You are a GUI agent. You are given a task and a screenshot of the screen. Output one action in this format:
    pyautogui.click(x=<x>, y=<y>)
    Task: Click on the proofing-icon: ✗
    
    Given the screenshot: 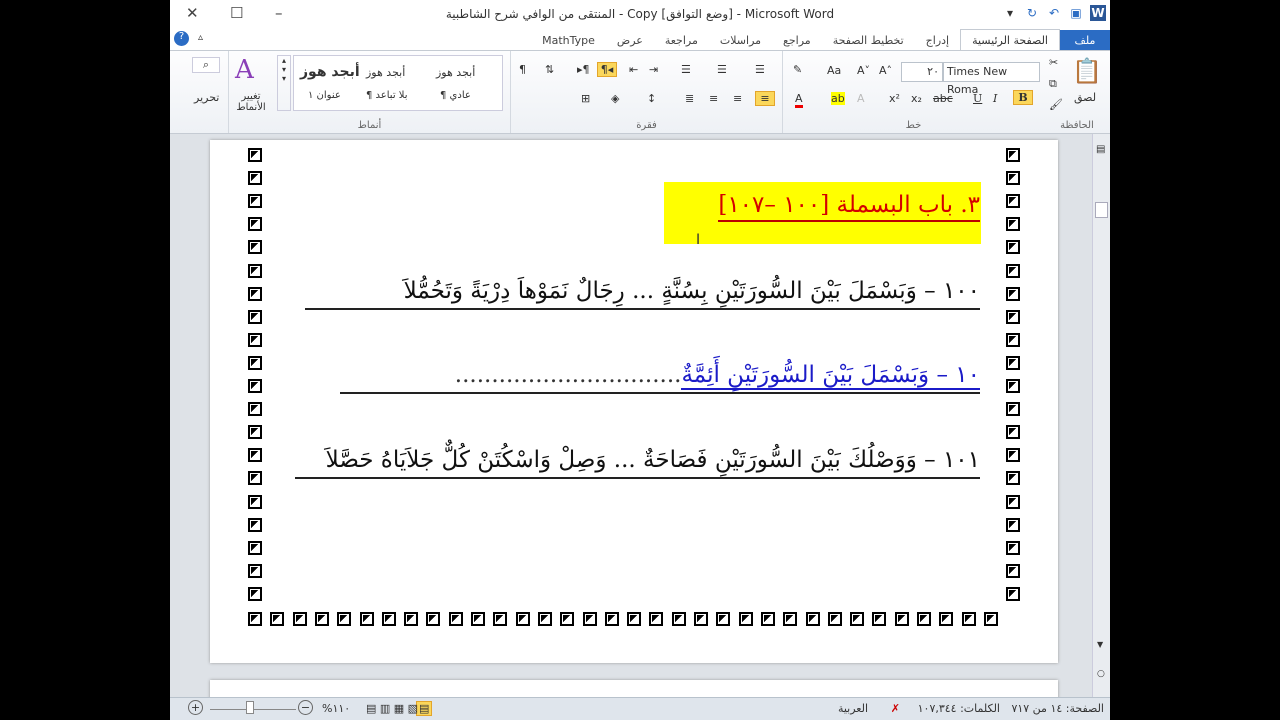 What is the action you would take?
    pyautogui.click(x=895, y=708)
    